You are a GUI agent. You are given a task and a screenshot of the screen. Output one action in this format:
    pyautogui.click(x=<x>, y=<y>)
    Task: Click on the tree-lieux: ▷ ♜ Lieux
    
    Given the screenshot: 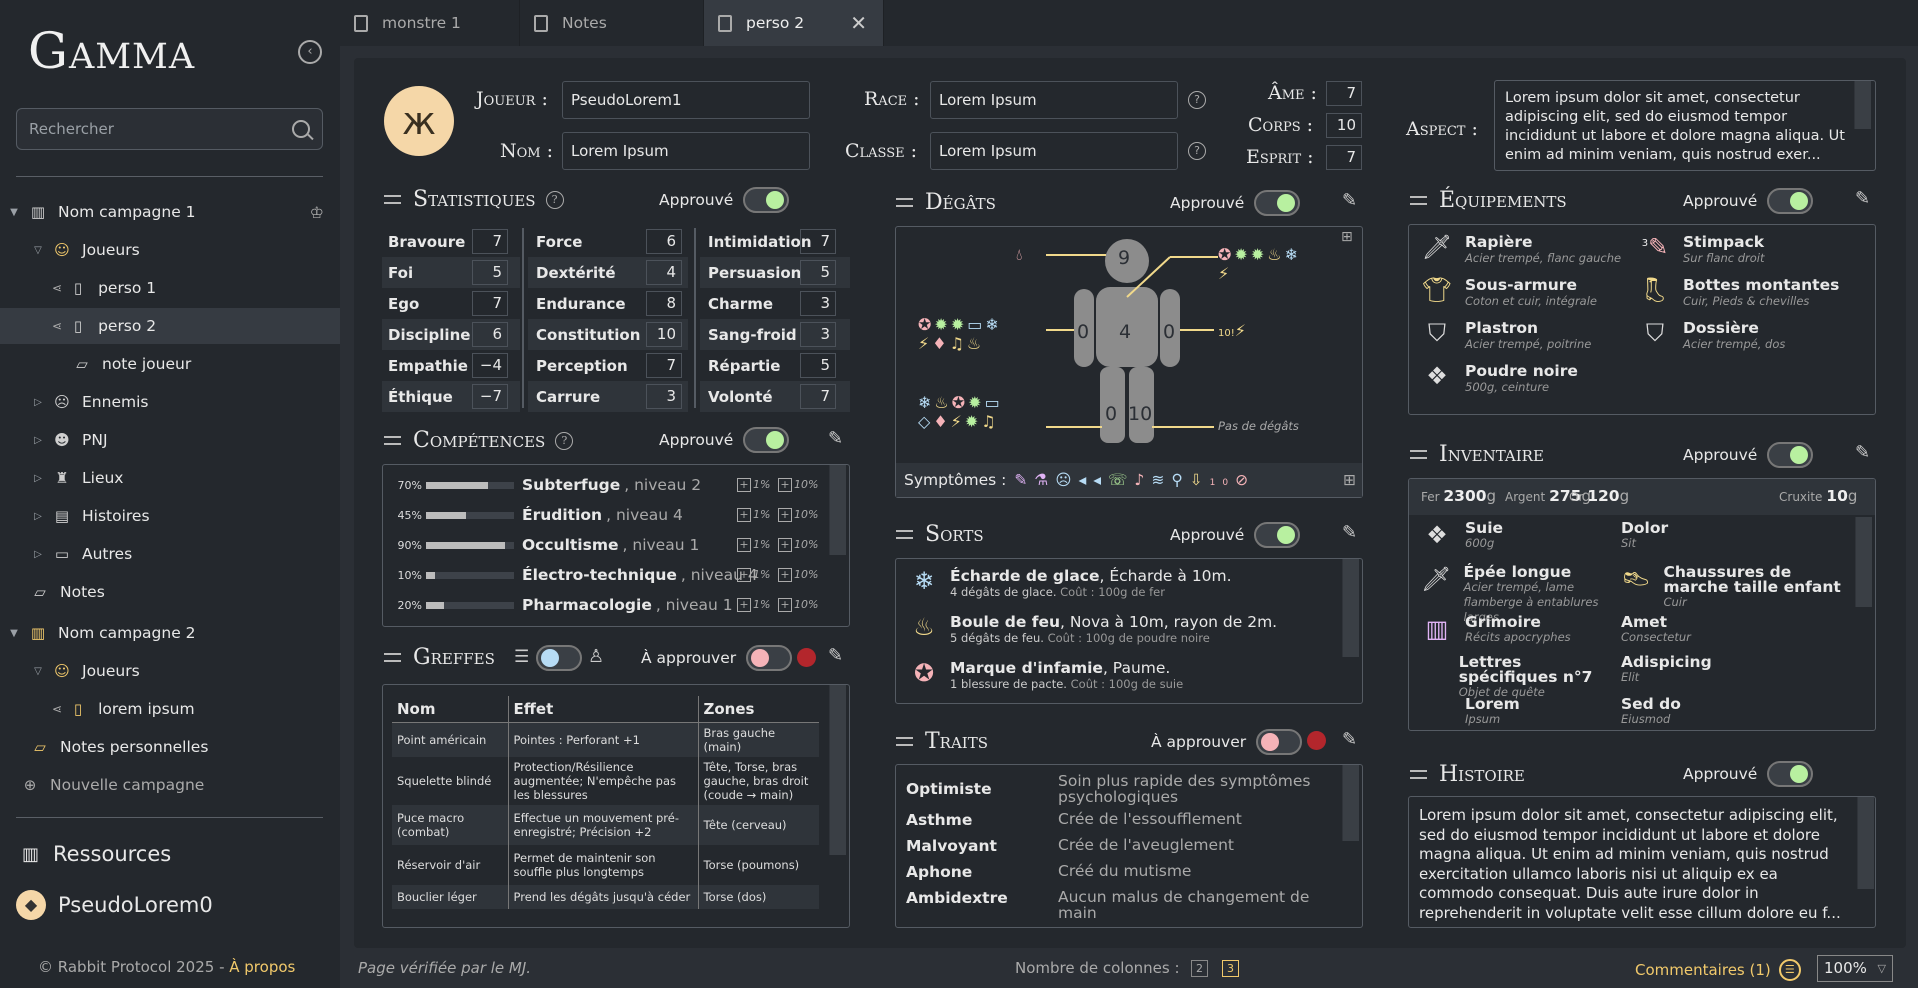 What is the action you would take?
    pyautogui.click(x=170, y=478)
    